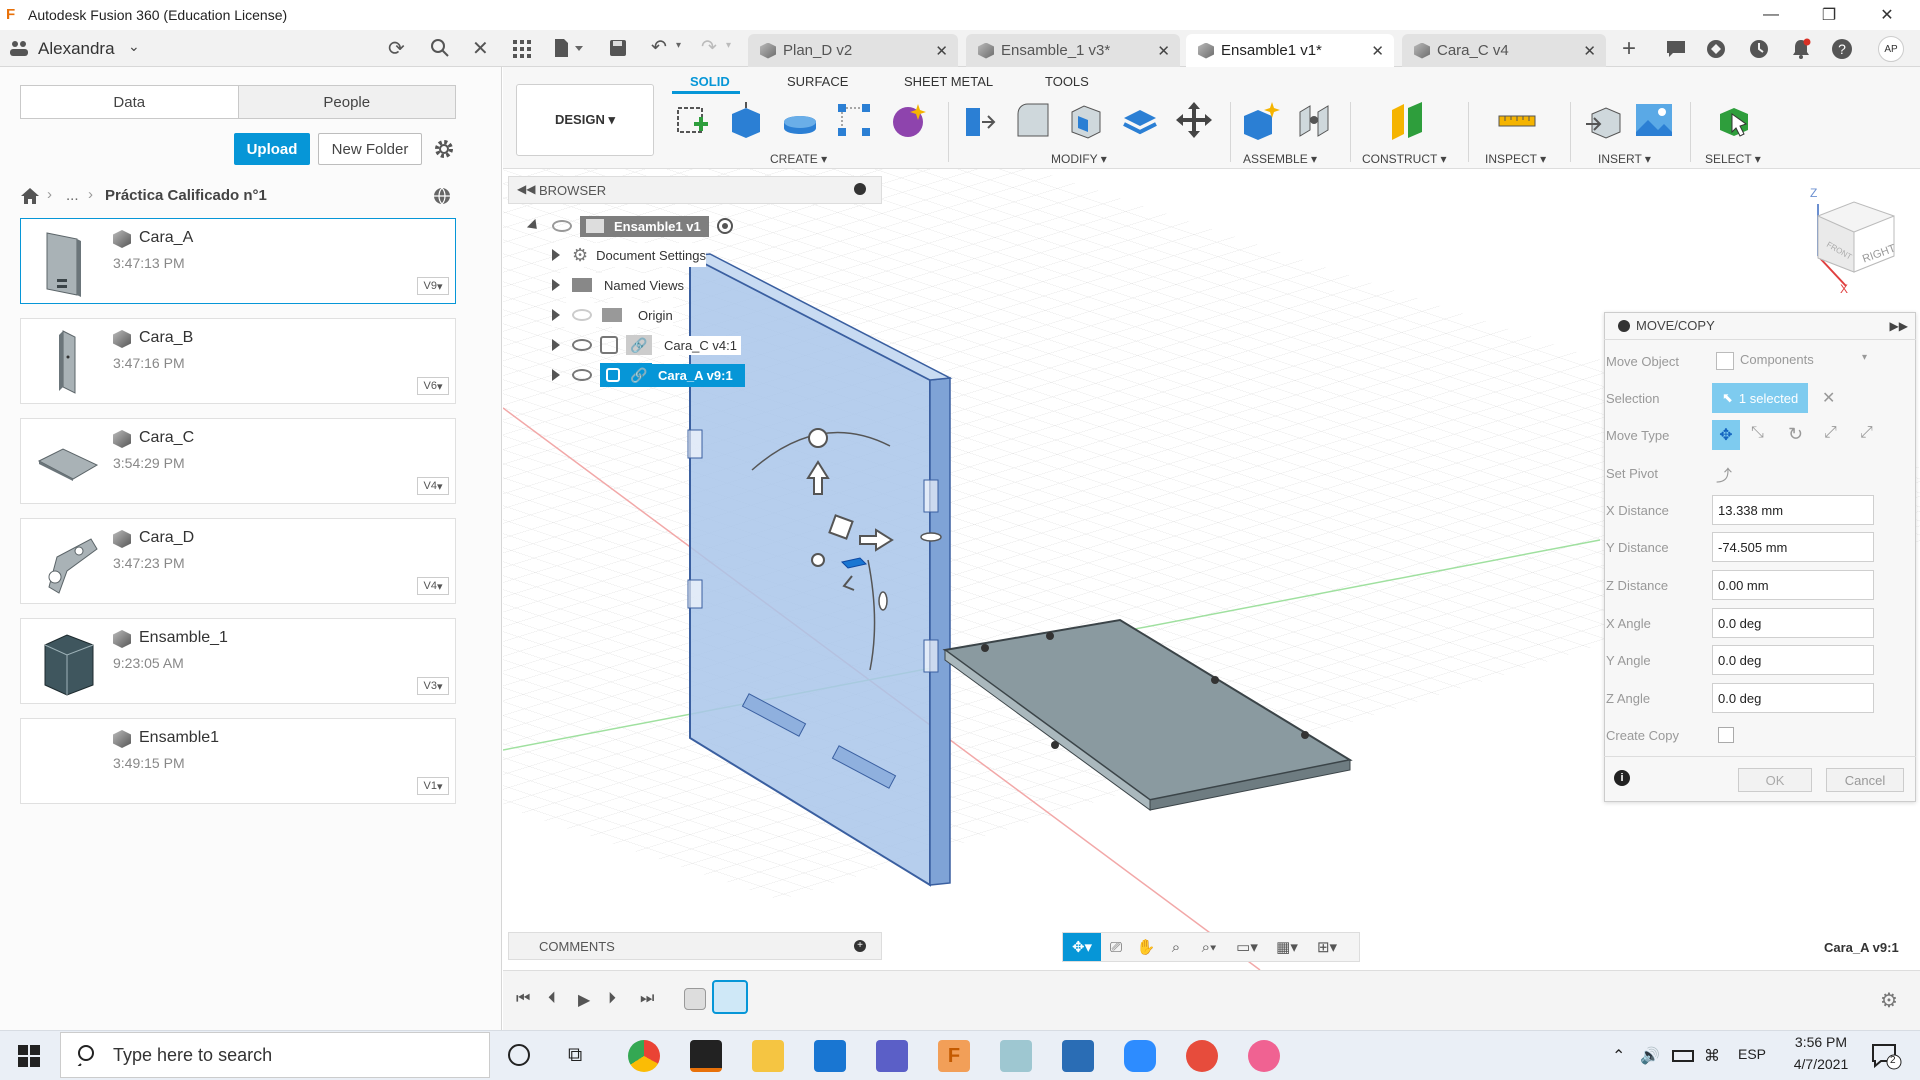  Describe the element at coordinates (1864, 357) in the screenshot. I see `move-object-dropdown-icon: ▾` at that location.